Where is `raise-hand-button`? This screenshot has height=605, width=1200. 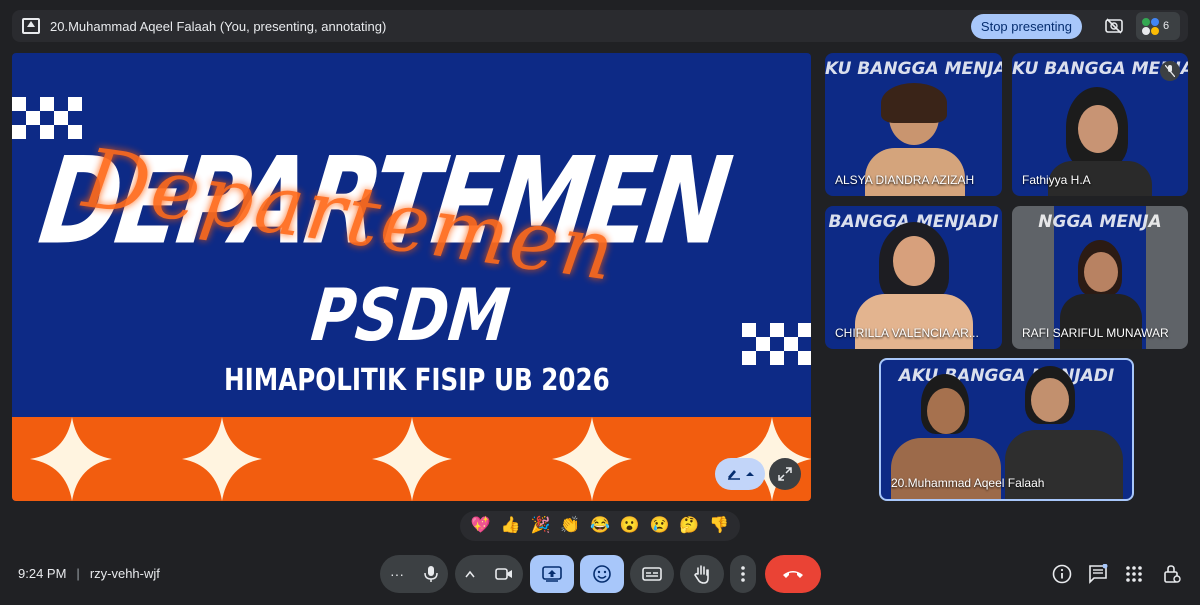 raise-hand-button is located at coordinates (702, 574).